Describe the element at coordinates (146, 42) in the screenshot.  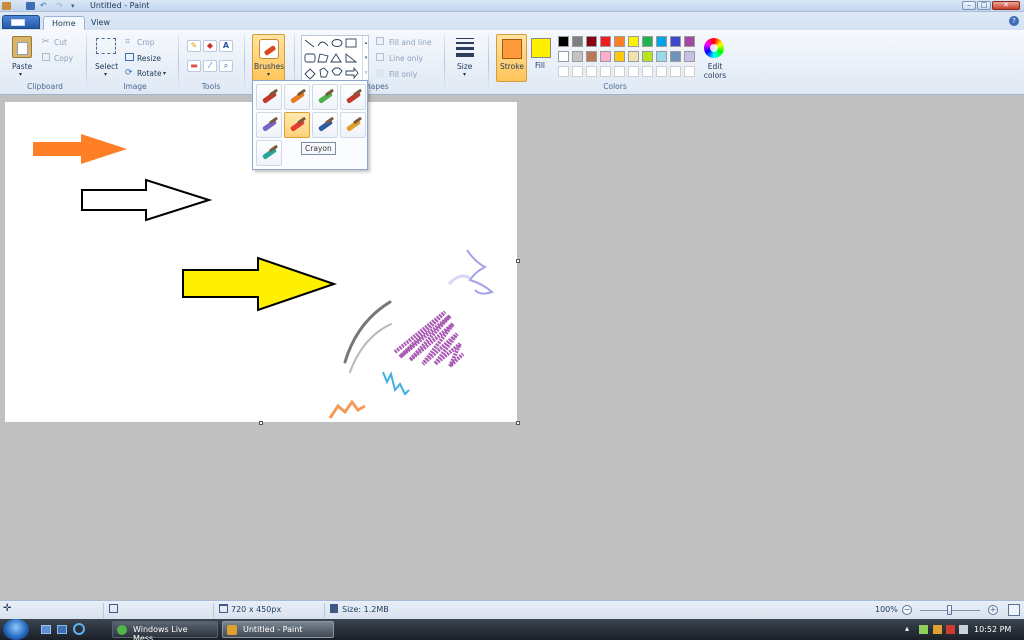
I see `crop-button: Crop` at that location.